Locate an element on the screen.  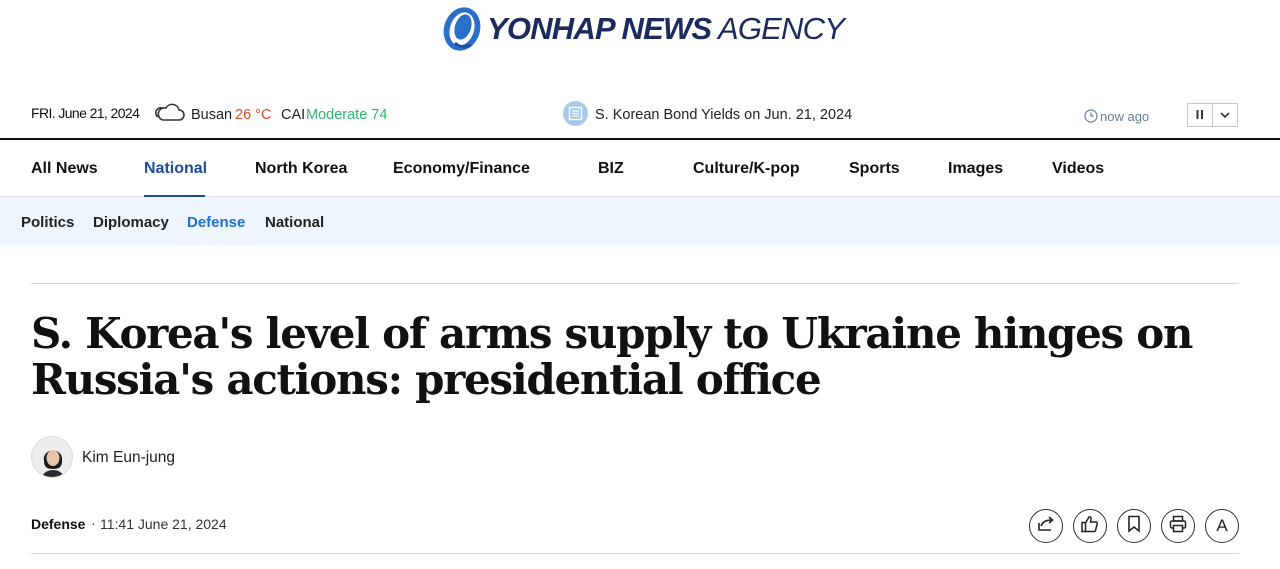
chevron-down-icon is located at coordinates (1225, 115).